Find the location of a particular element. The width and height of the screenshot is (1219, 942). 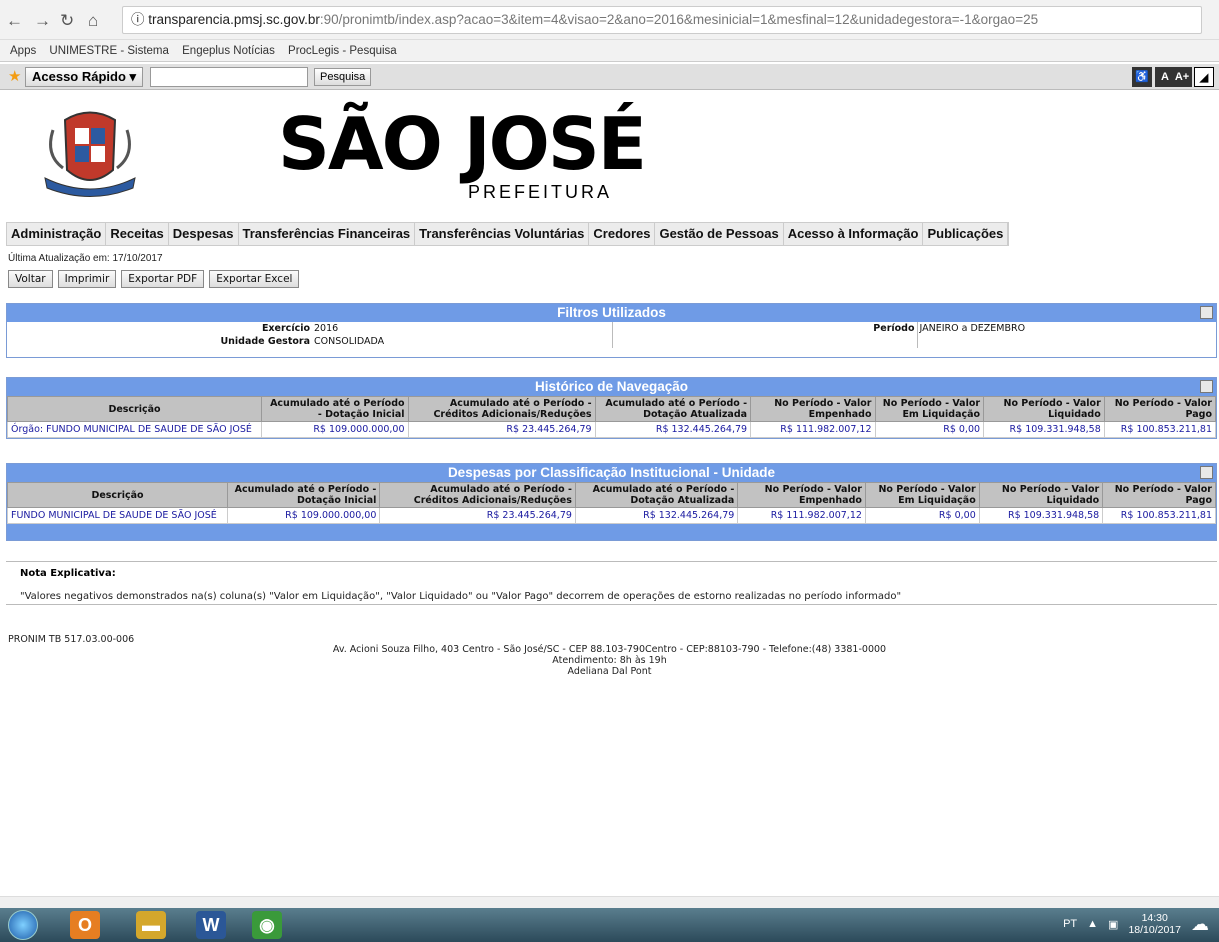

folder-icon: ▬ is located at coordinates (151, 925).